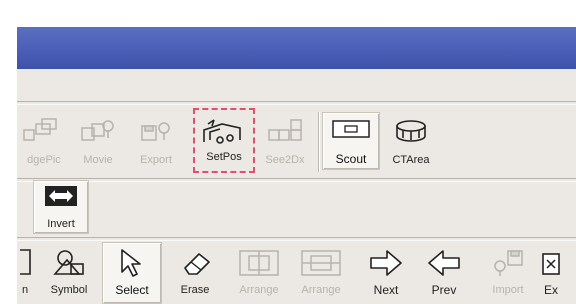 The image size is (576, 304). Describe the element at coordinates (68, 262) in the screenshot. I see `symbol-icon` at that location.